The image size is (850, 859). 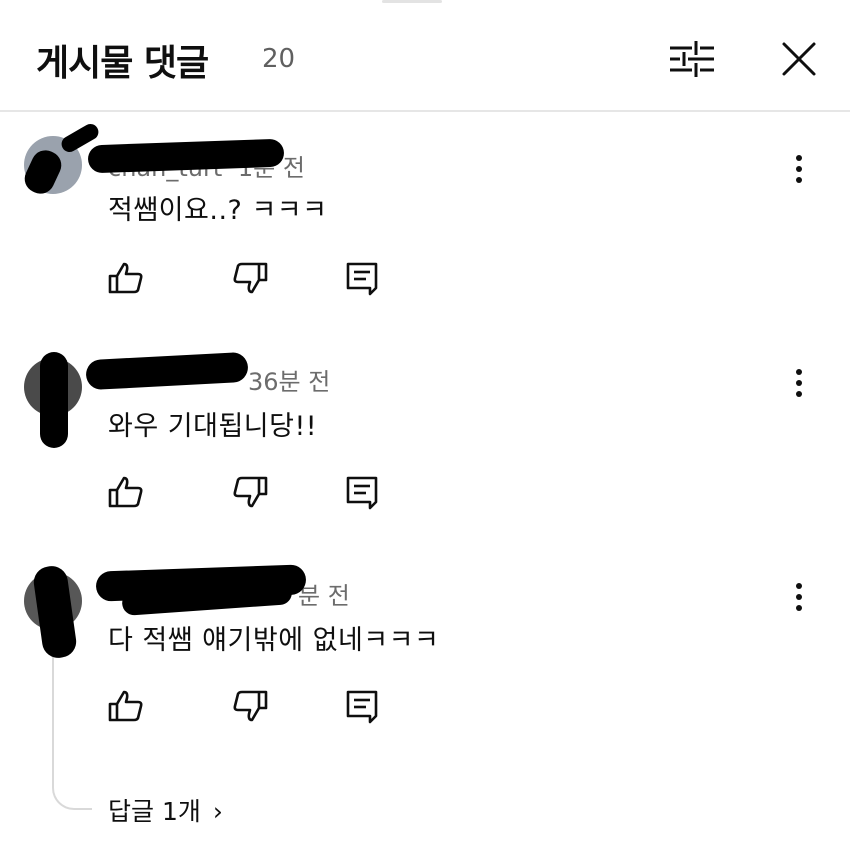 I want to click on filter-button, so click(x=692, y=59).